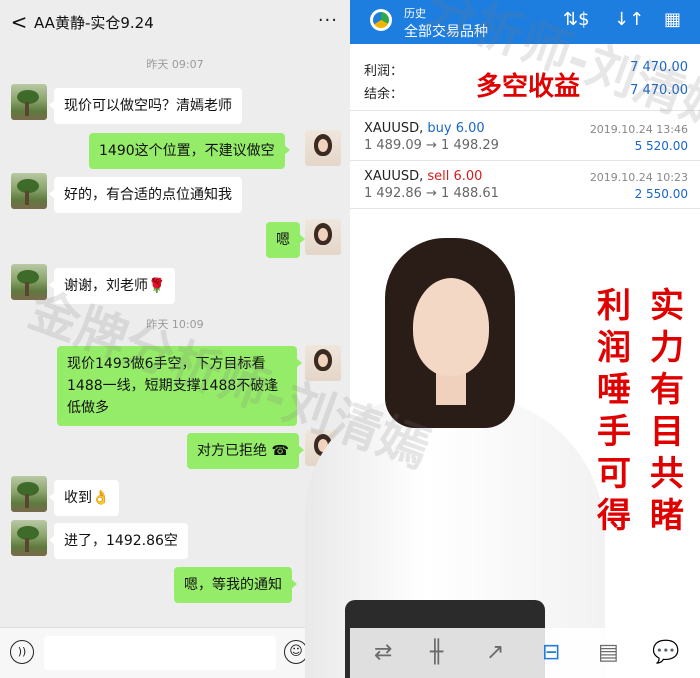 The width and height of the screenshot is (700, 678). Describe the element at coordinates (145, 195) in the screenshot. I see `message-bubble: 好的，有合适的点位通知我` at that location.